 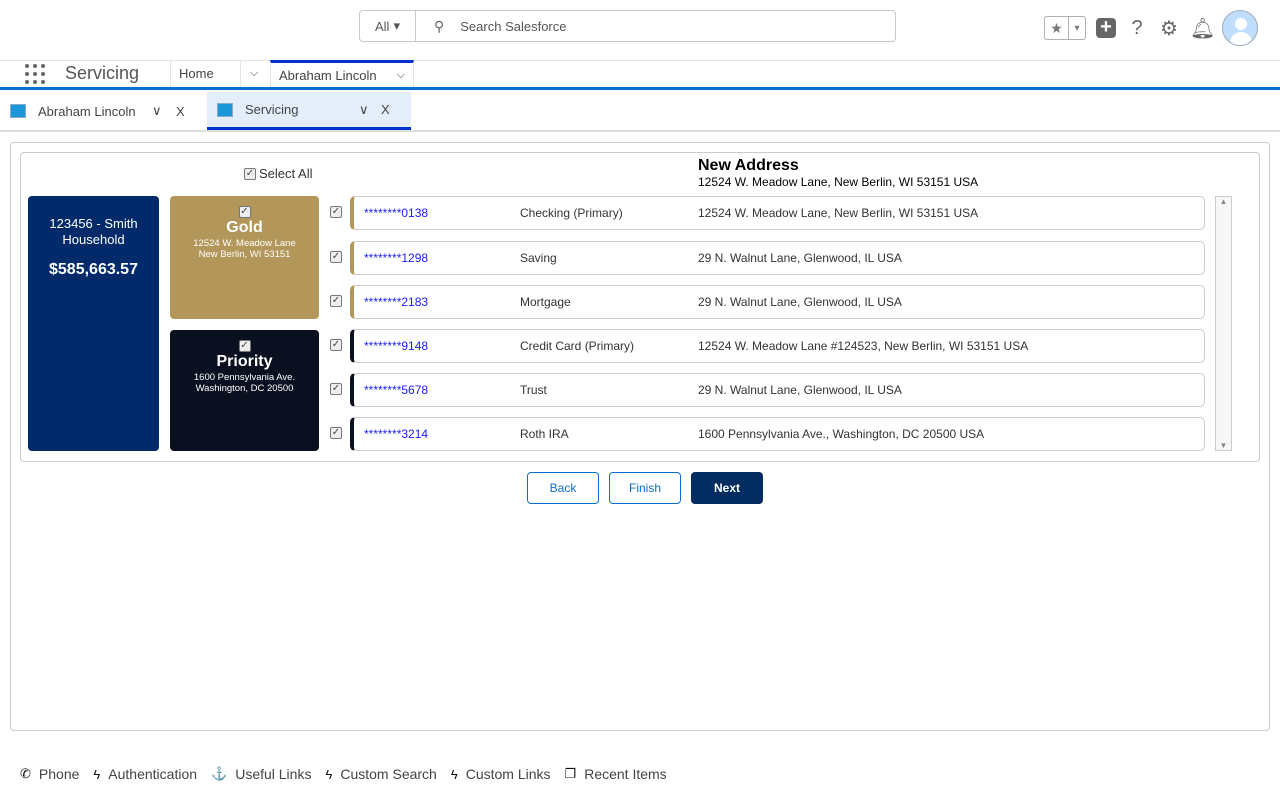 I want to click on anchor-icon: ⚓, so click(x=219, y=773).